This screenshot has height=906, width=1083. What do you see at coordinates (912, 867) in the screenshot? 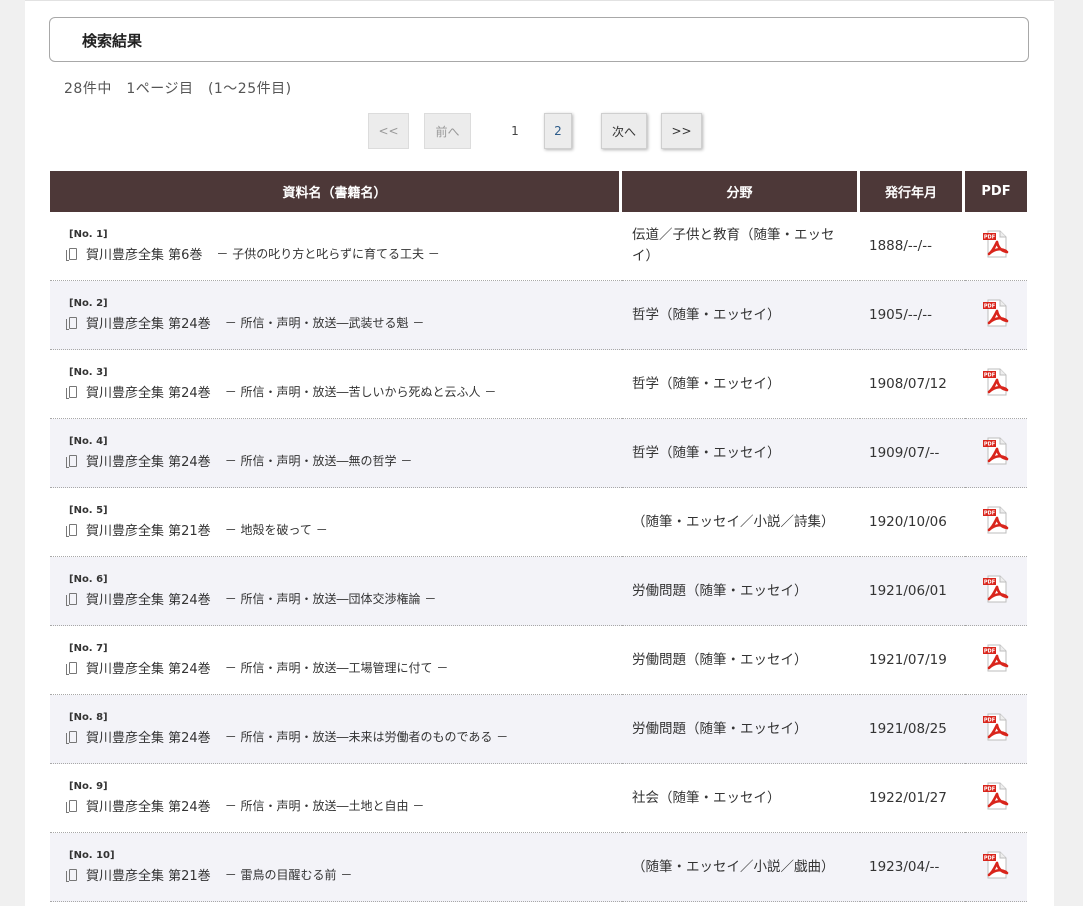
I see `date-cell: 1923/04/--` at bounding box center [912, 867].